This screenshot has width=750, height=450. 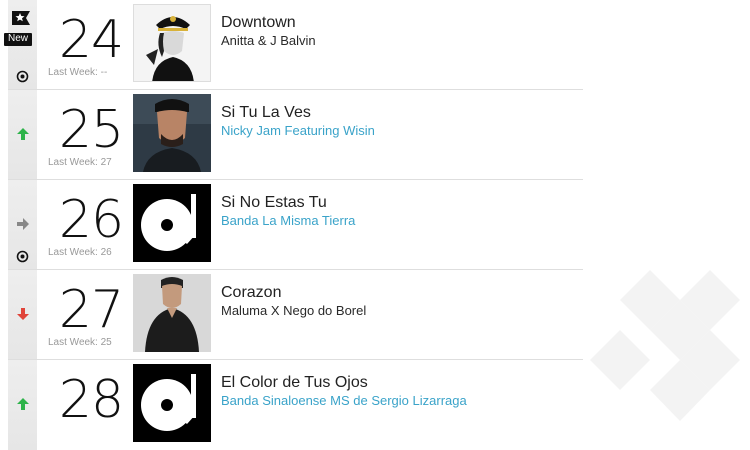 I want to click on rank-number: 24, so click(x=91, y=40).